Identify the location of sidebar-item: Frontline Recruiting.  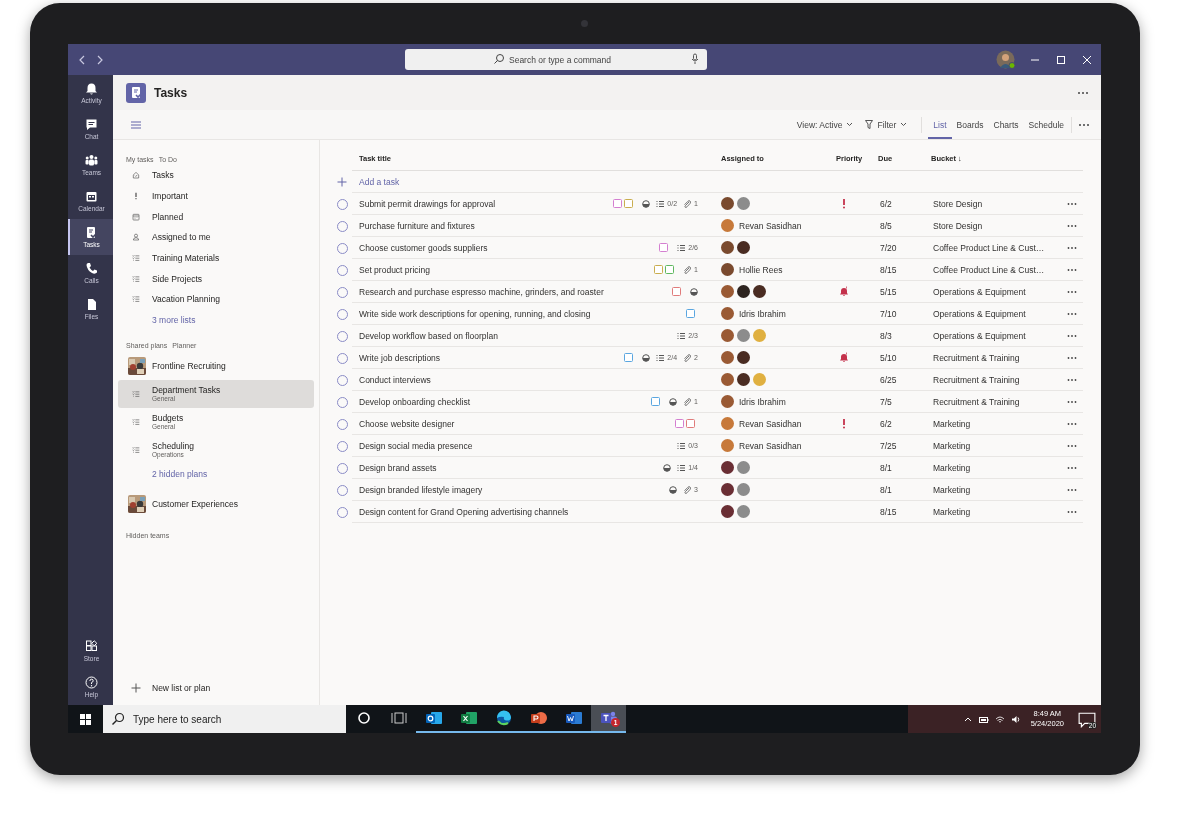
(216, 365).